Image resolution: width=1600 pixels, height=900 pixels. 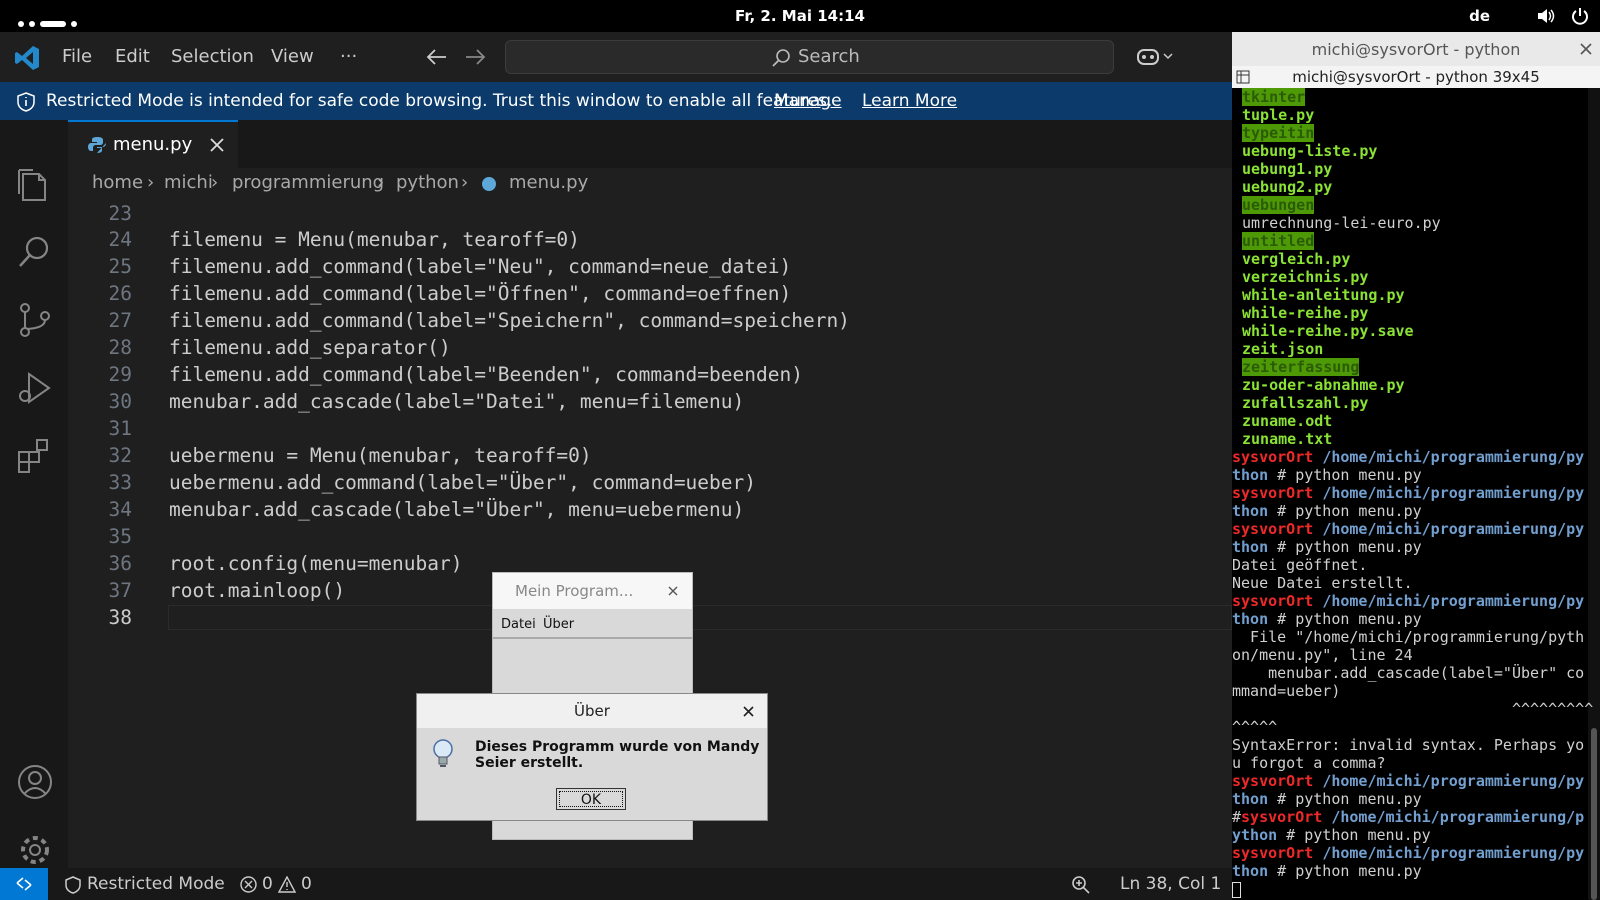 I want to click on settings-gear-icon, so click(x=35, y=850).